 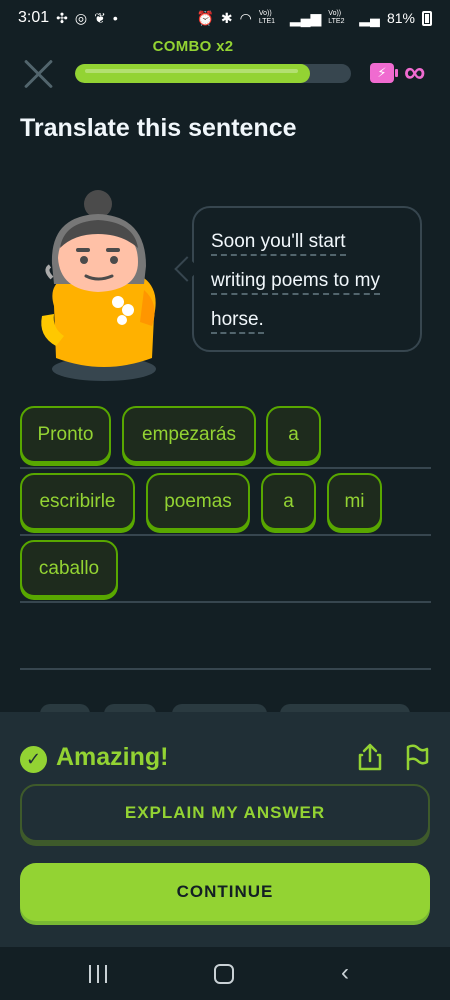 I want to click on continue-button: CONTINUE, so click(x=225, y=892).